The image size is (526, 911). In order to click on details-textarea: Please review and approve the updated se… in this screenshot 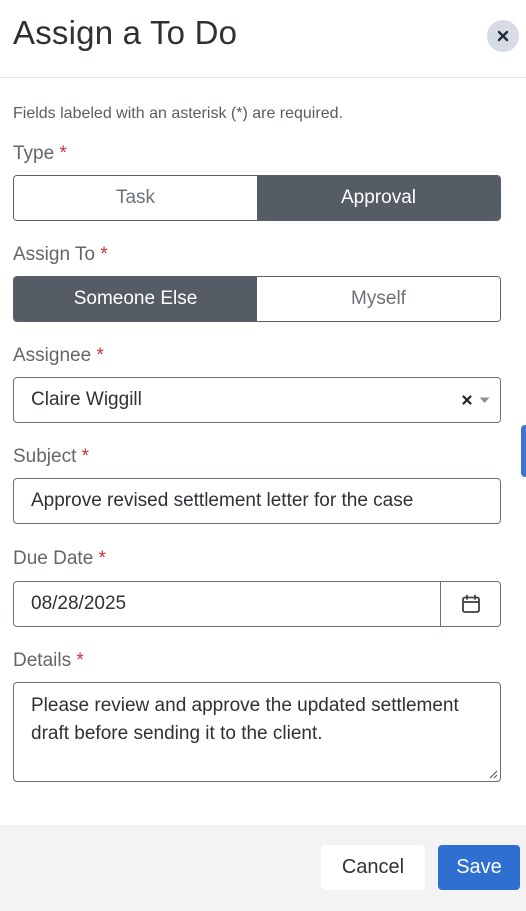, I will do `click(257, 732)`.